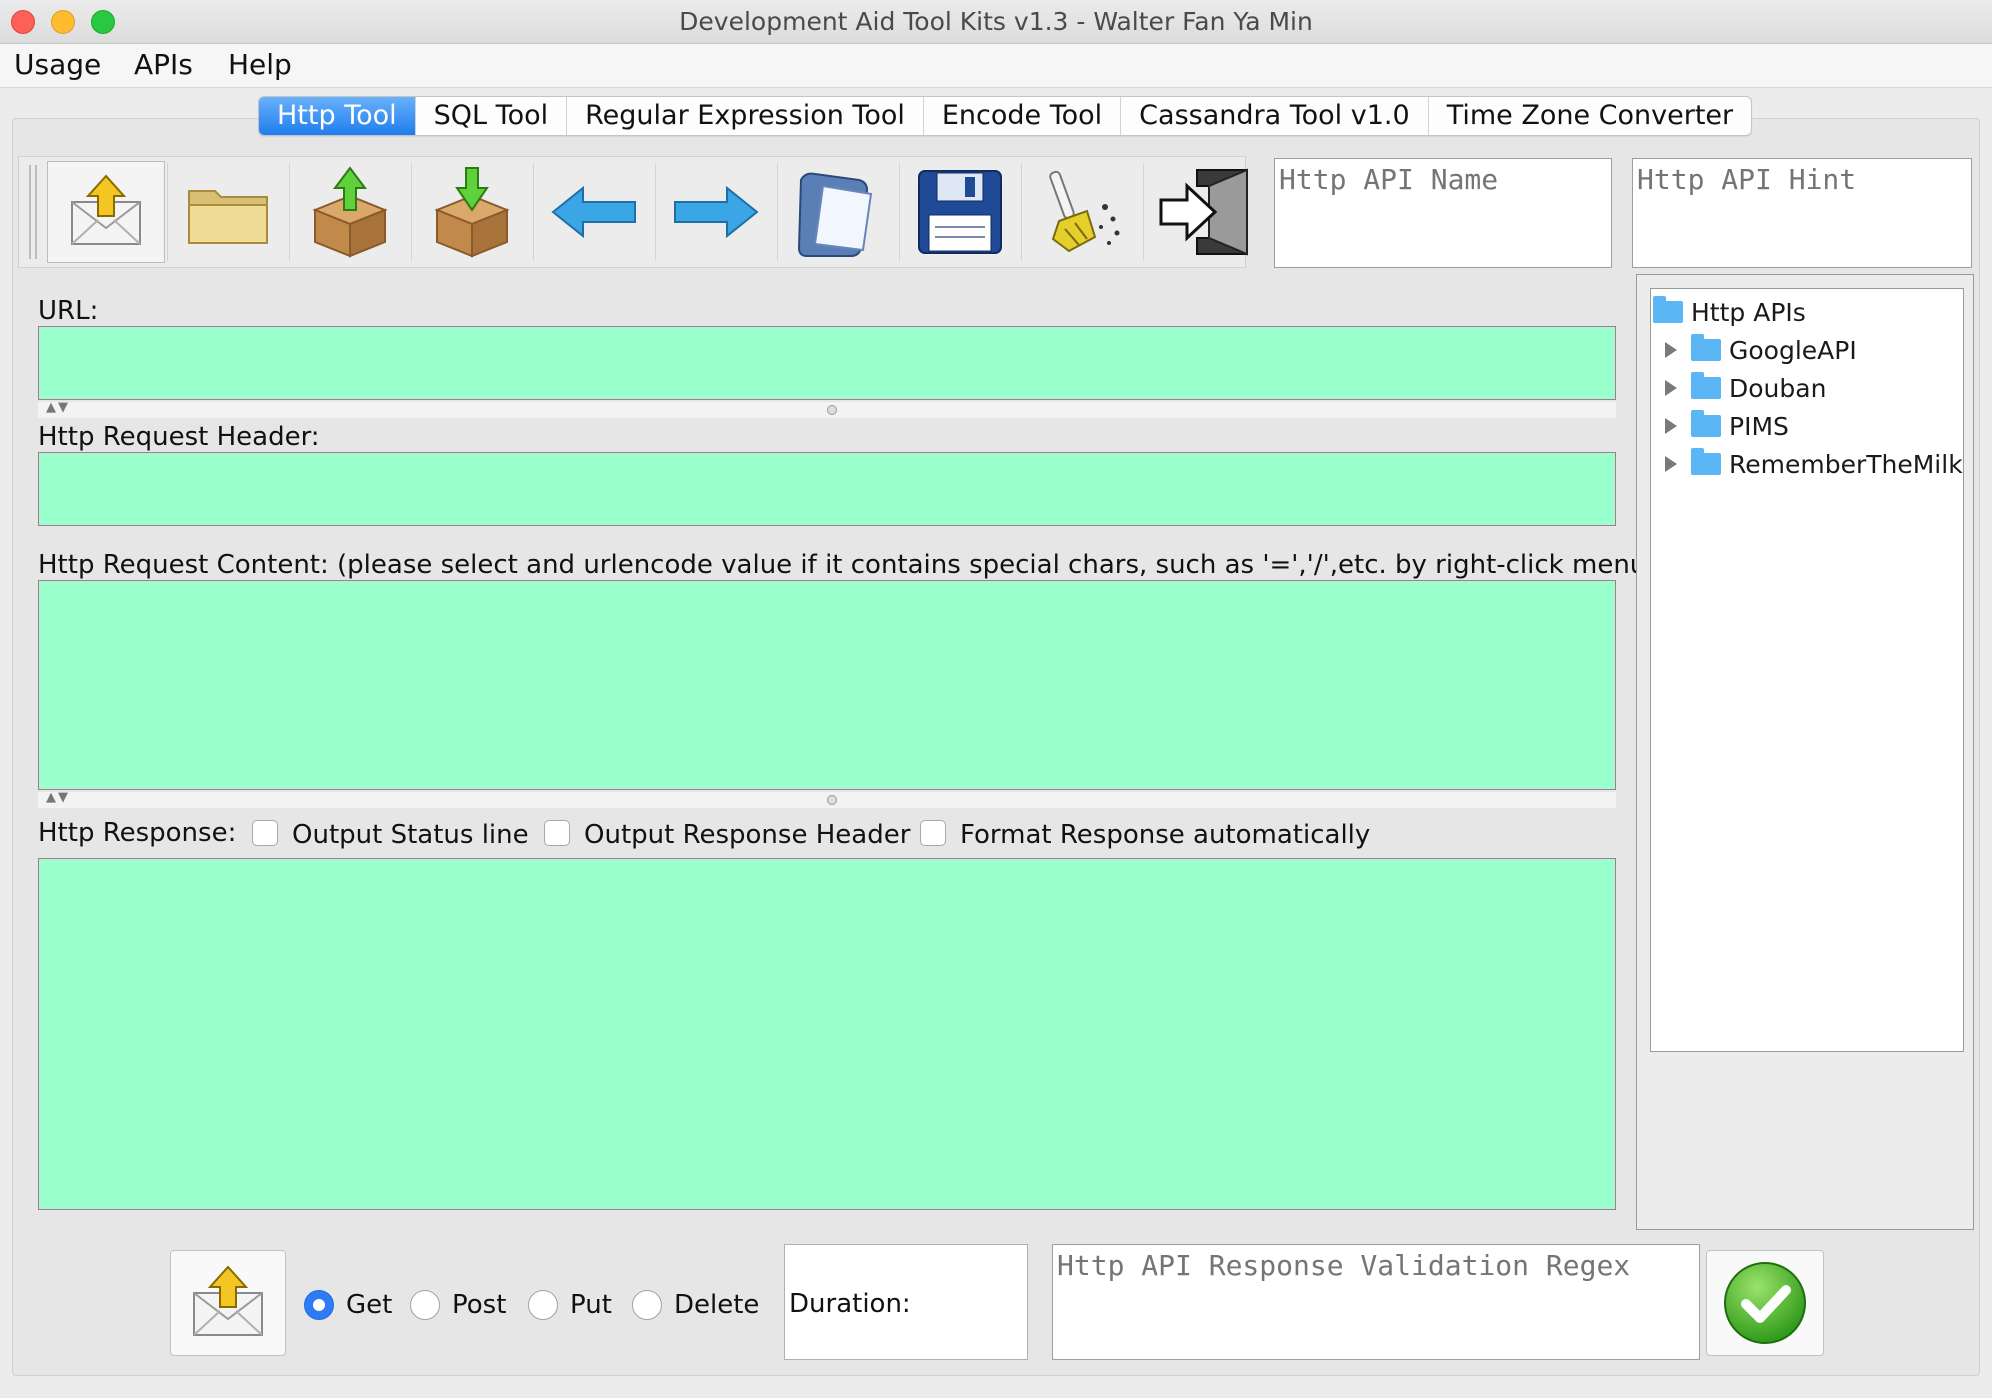  Describe the element at coordinates (1759, 426) in the screenshot. I see `tree-item-label: PIMS` at that location.